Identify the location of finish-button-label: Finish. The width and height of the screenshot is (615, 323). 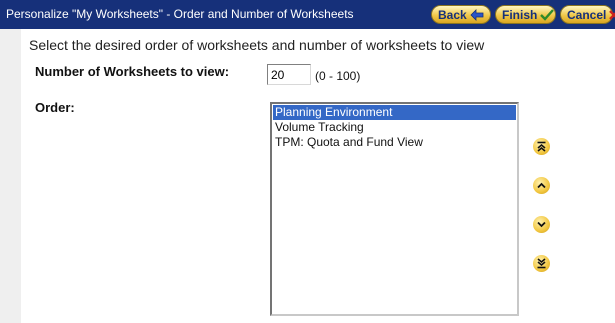
(520, 14).